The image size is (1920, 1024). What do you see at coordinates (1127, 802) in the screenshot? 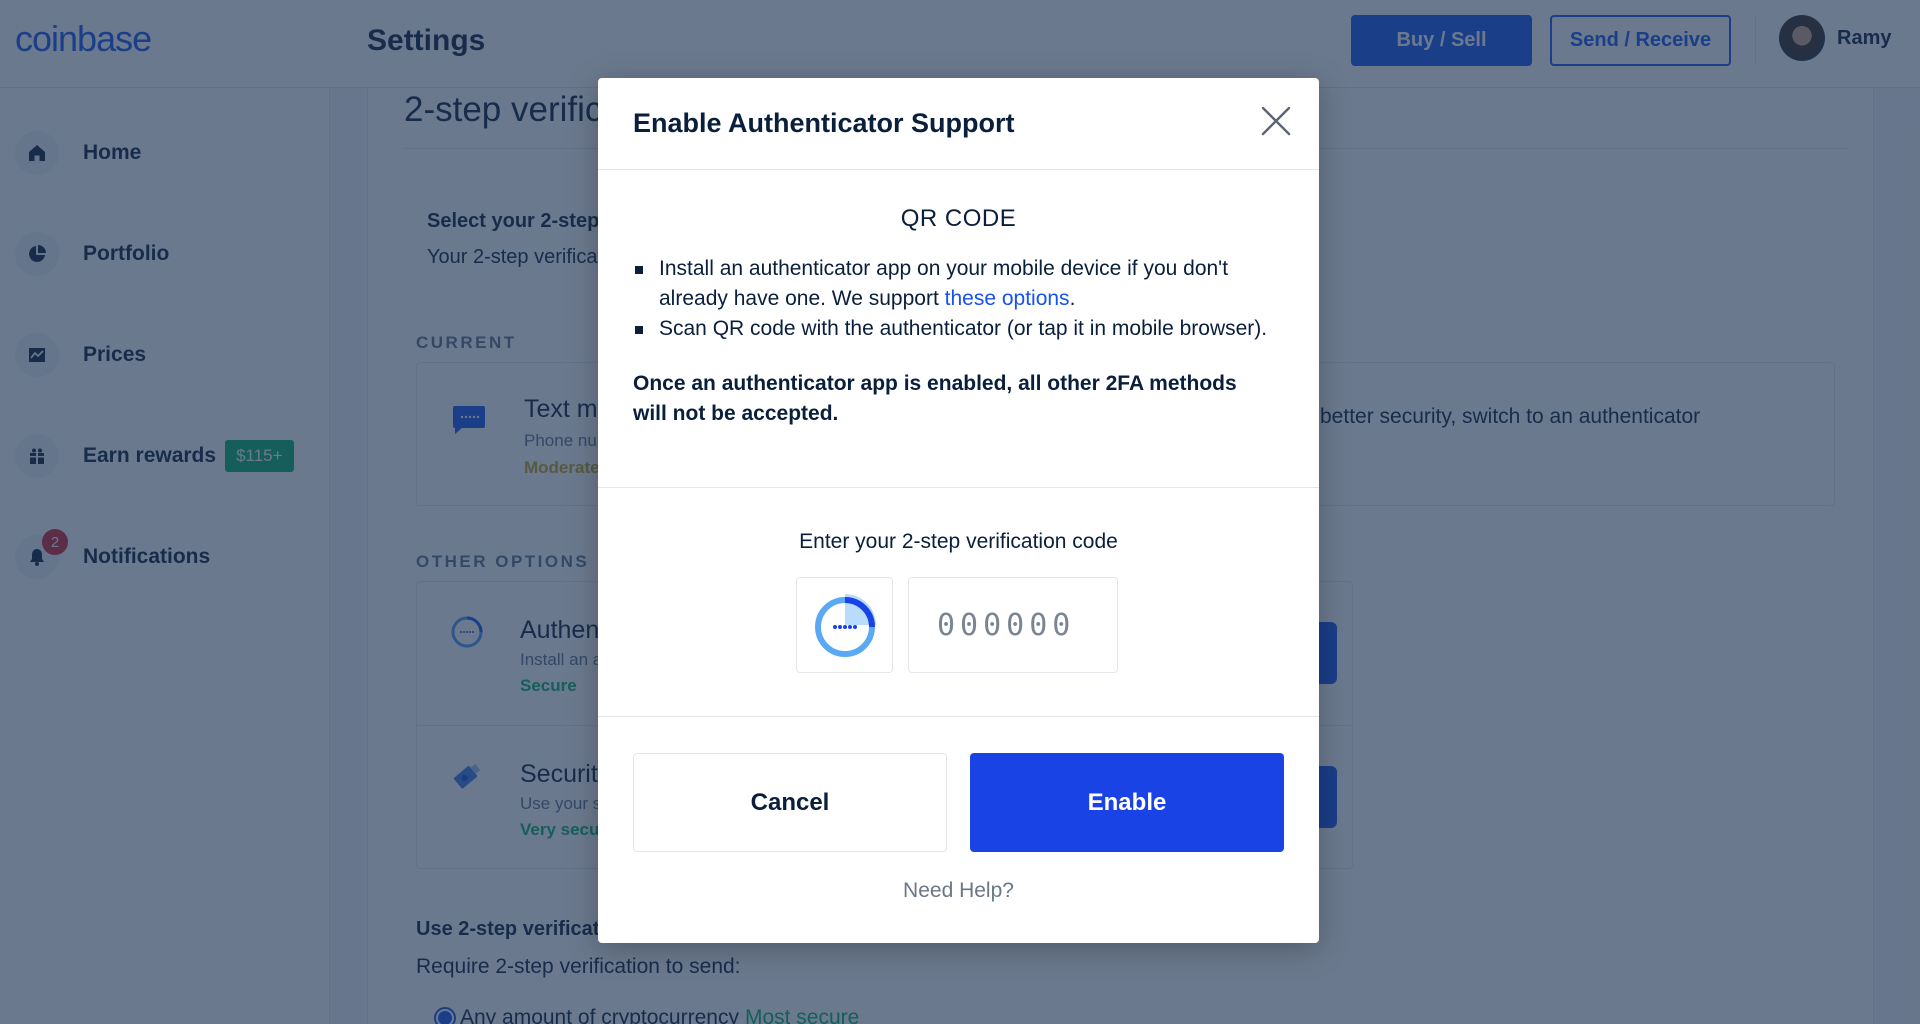
I see `enable-button: Enable` at bounding box center [1127, 802].